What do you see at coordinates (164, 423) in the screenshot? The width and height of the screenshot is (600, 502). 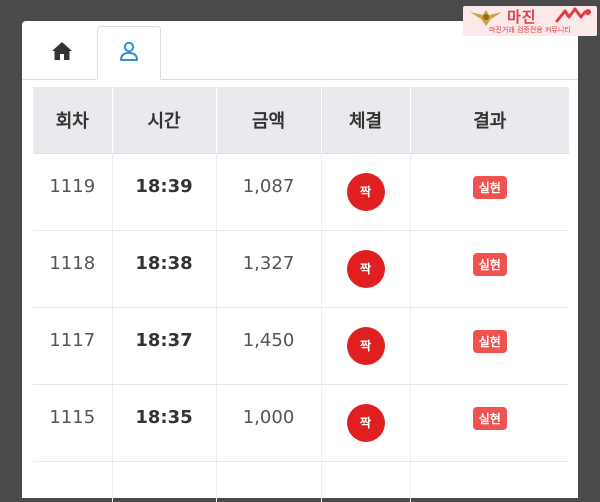 I see `time-cell: 18:35` at bounding box center [164, 423].